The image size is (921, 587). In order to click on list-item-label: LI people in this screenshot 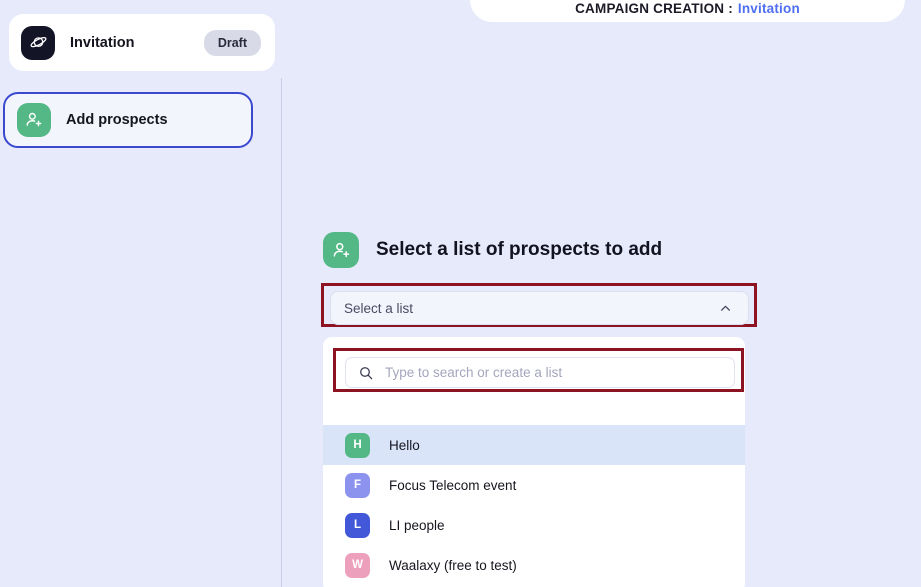, I will do `click(417, 525)`.